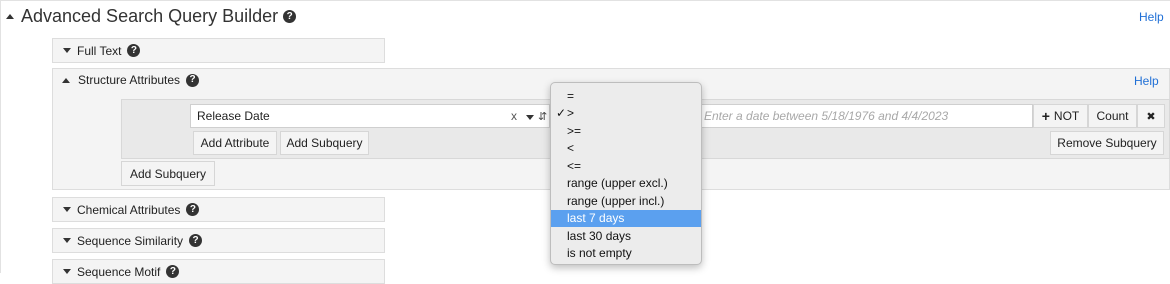 This screenshot has width=1170, height=284. What do you see at coordinates (626, 131) in the screenshot?
I see `operator-option: >=` at bounding box center [626, 131].